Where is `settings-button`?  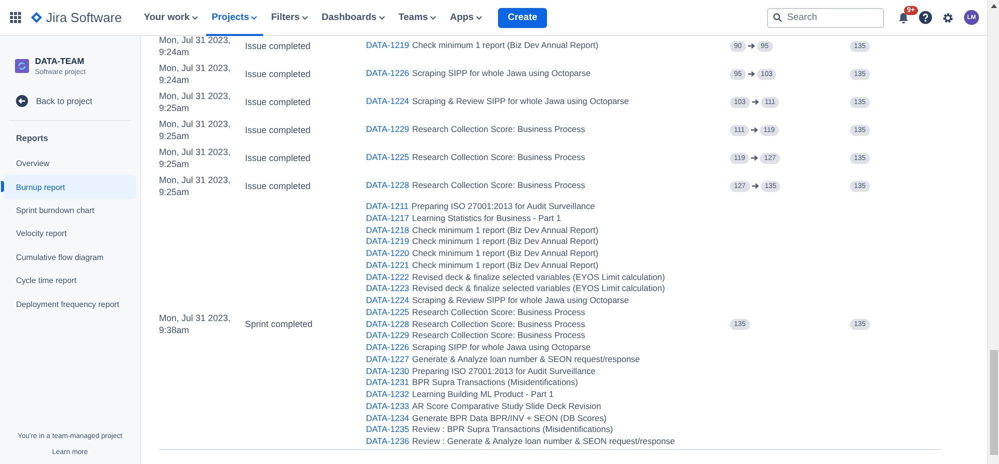
settings-button is located at coordinates (948, 18).